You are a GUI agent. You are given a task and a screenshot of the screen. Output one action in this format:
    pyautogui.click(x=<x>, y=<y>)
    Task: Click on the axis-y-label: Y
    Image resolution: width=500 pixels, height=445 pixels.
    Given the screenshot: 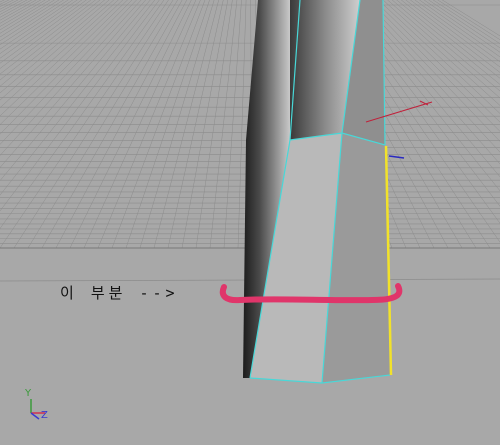 What is the action you would take?
    pyautogui.click(x=28, y=393)
    